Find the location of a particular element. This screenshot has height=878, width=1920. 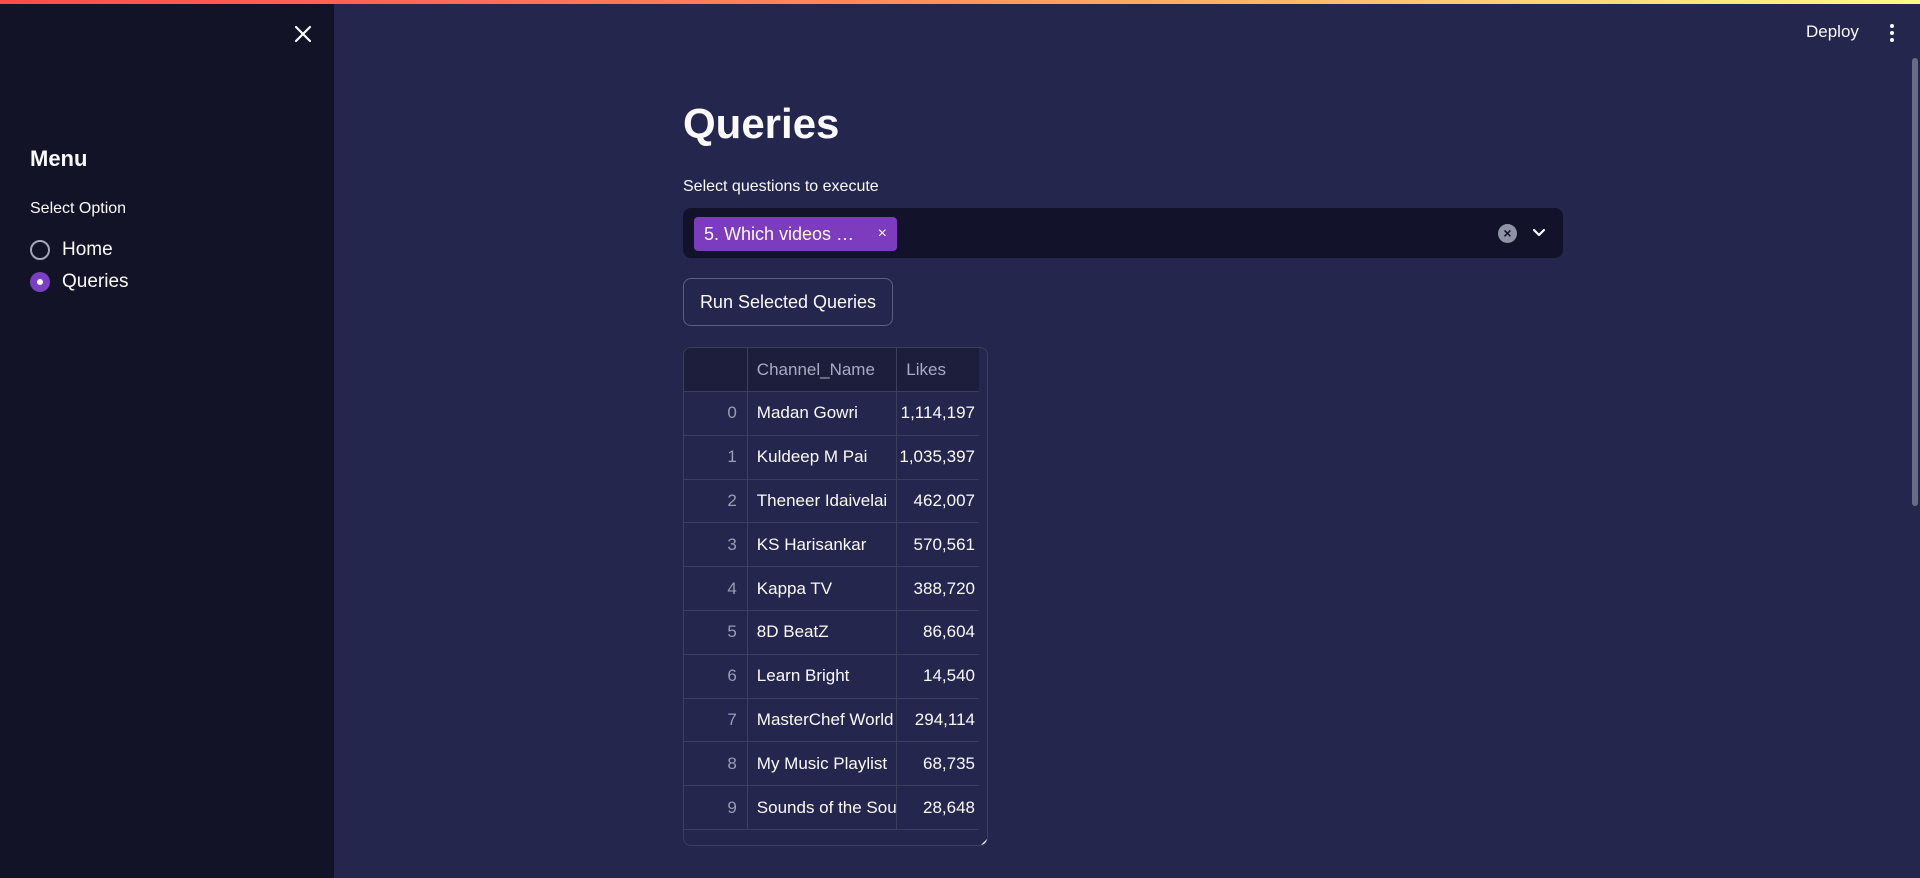

radio-option-label: Queries is located at coordinates (95, 281).